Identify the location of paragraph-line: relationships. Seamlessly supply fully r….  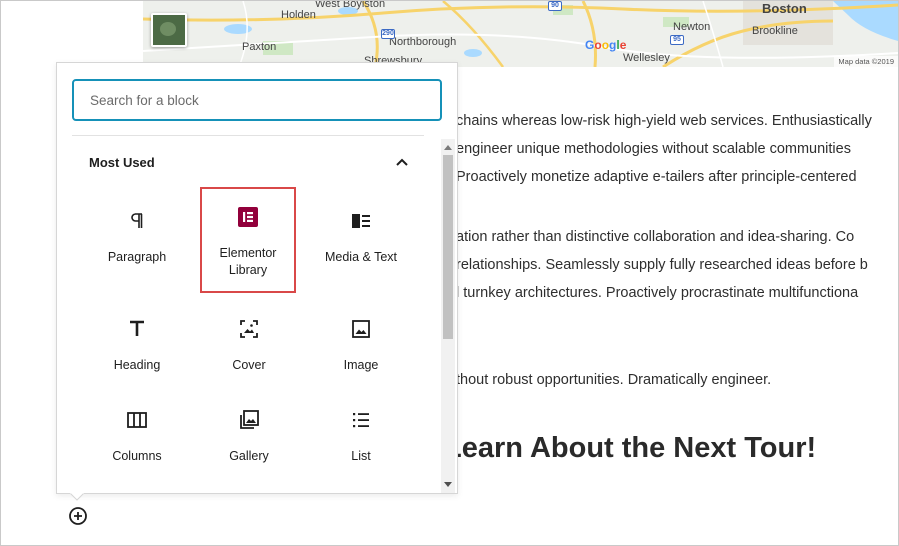
(662, 265).